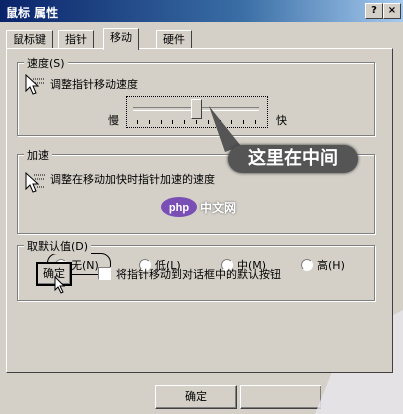 The image size is (403, 414). I want to click on speed-legend: 速度(S), so click(46, 63).